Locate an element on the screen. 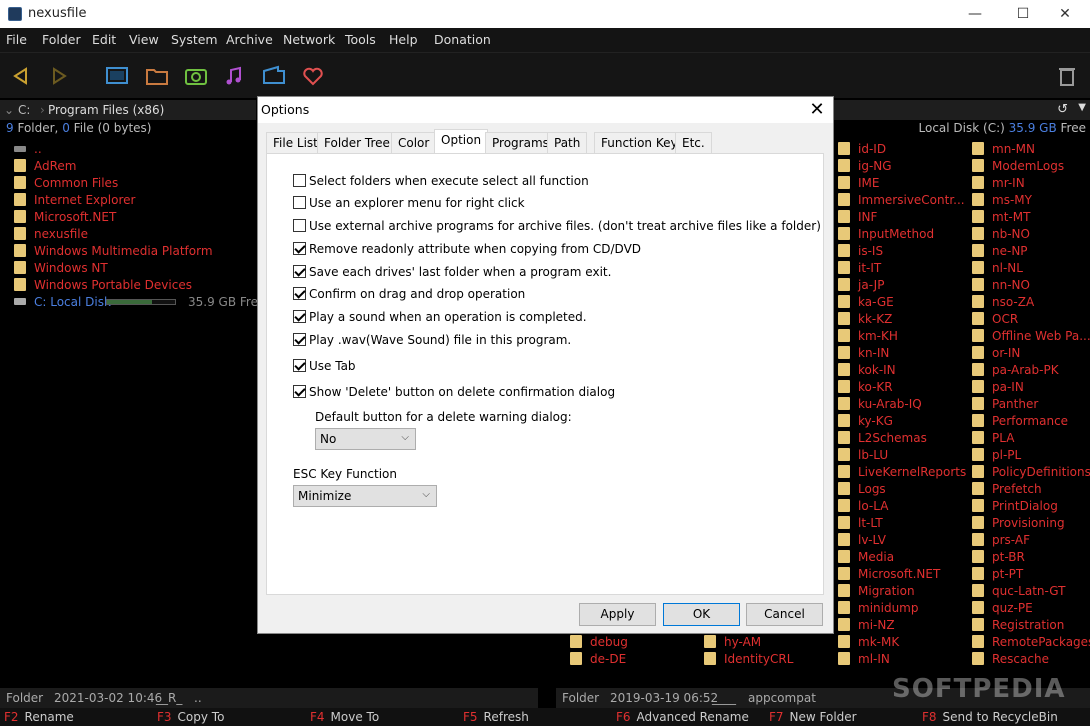 The width and height of the screenshot is (1090, 726). list-item: INF is located at coordinates (857, 218).